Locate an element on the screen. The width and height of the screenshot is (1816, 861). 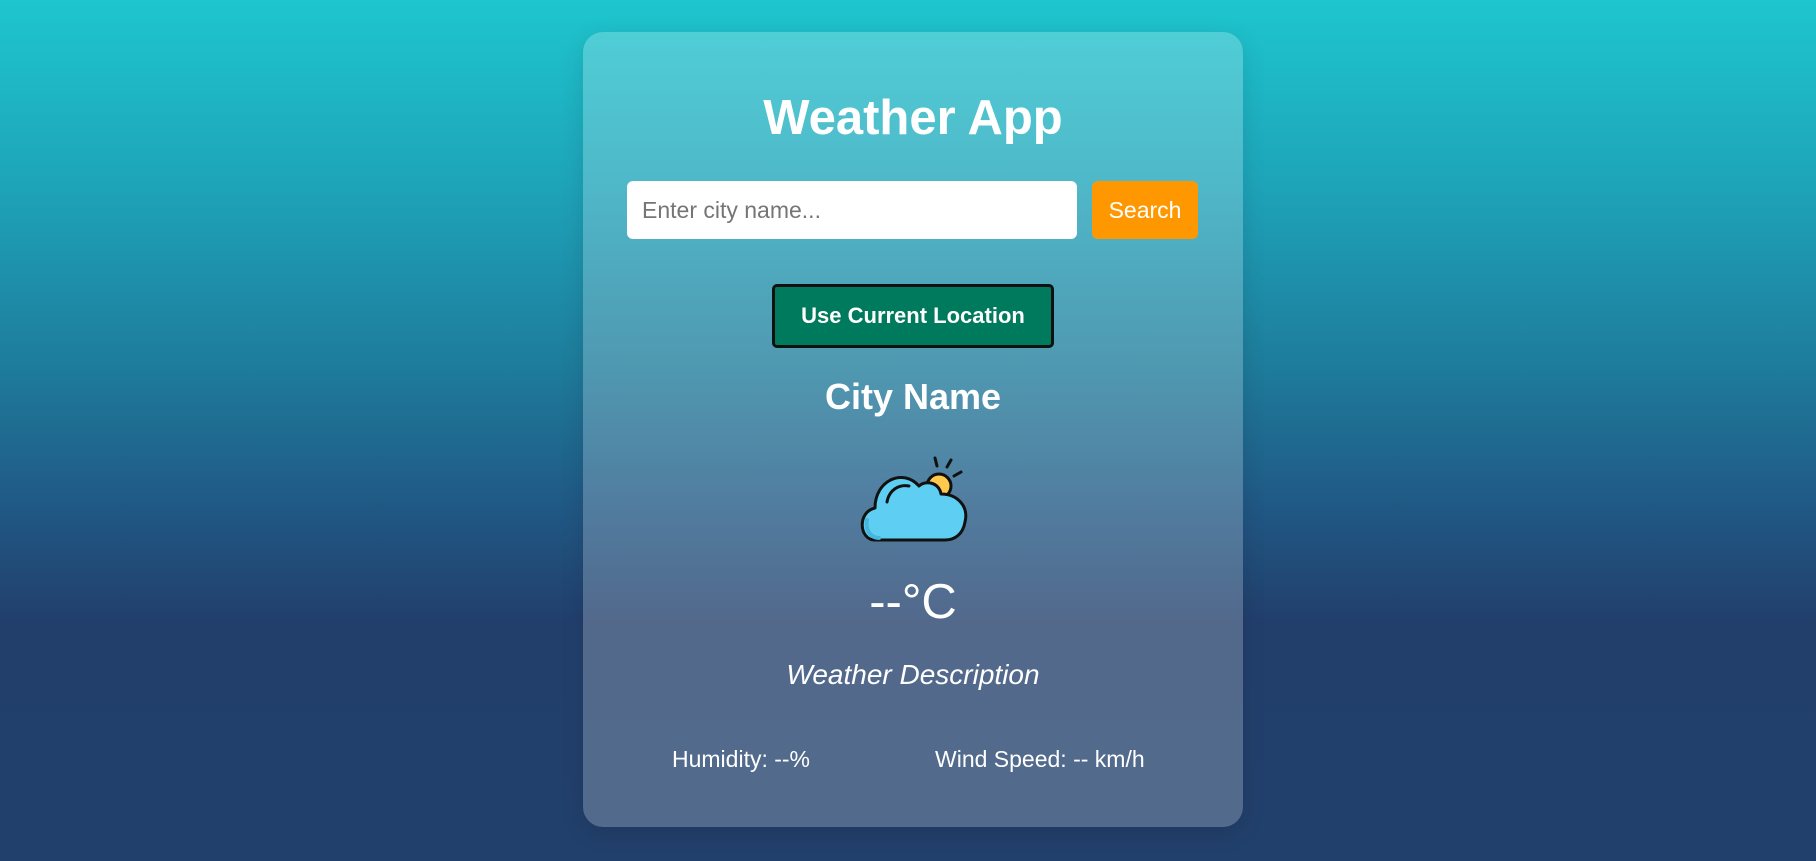
partly-cloudy-icon is located at coordinates (914, 499).